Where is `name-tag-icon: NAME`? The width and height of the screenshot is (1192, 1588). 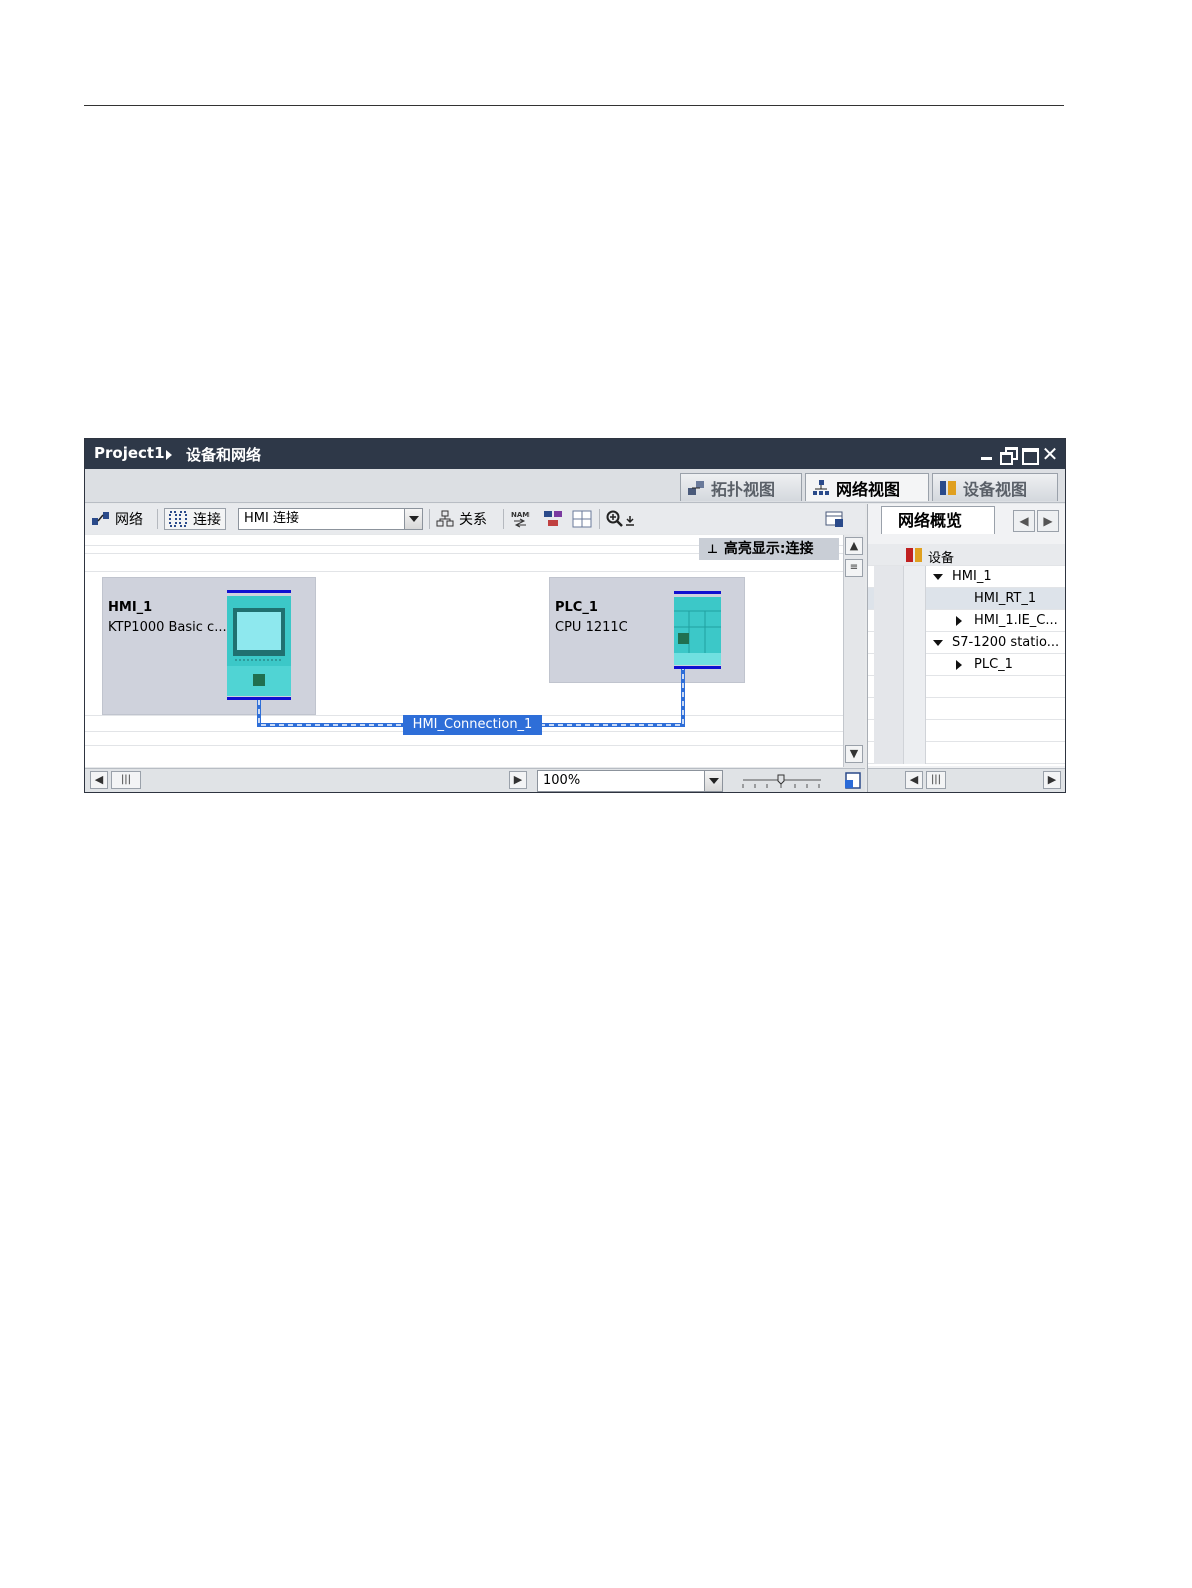
name-tag-icon: NAME is located at coordinates (520, 519).